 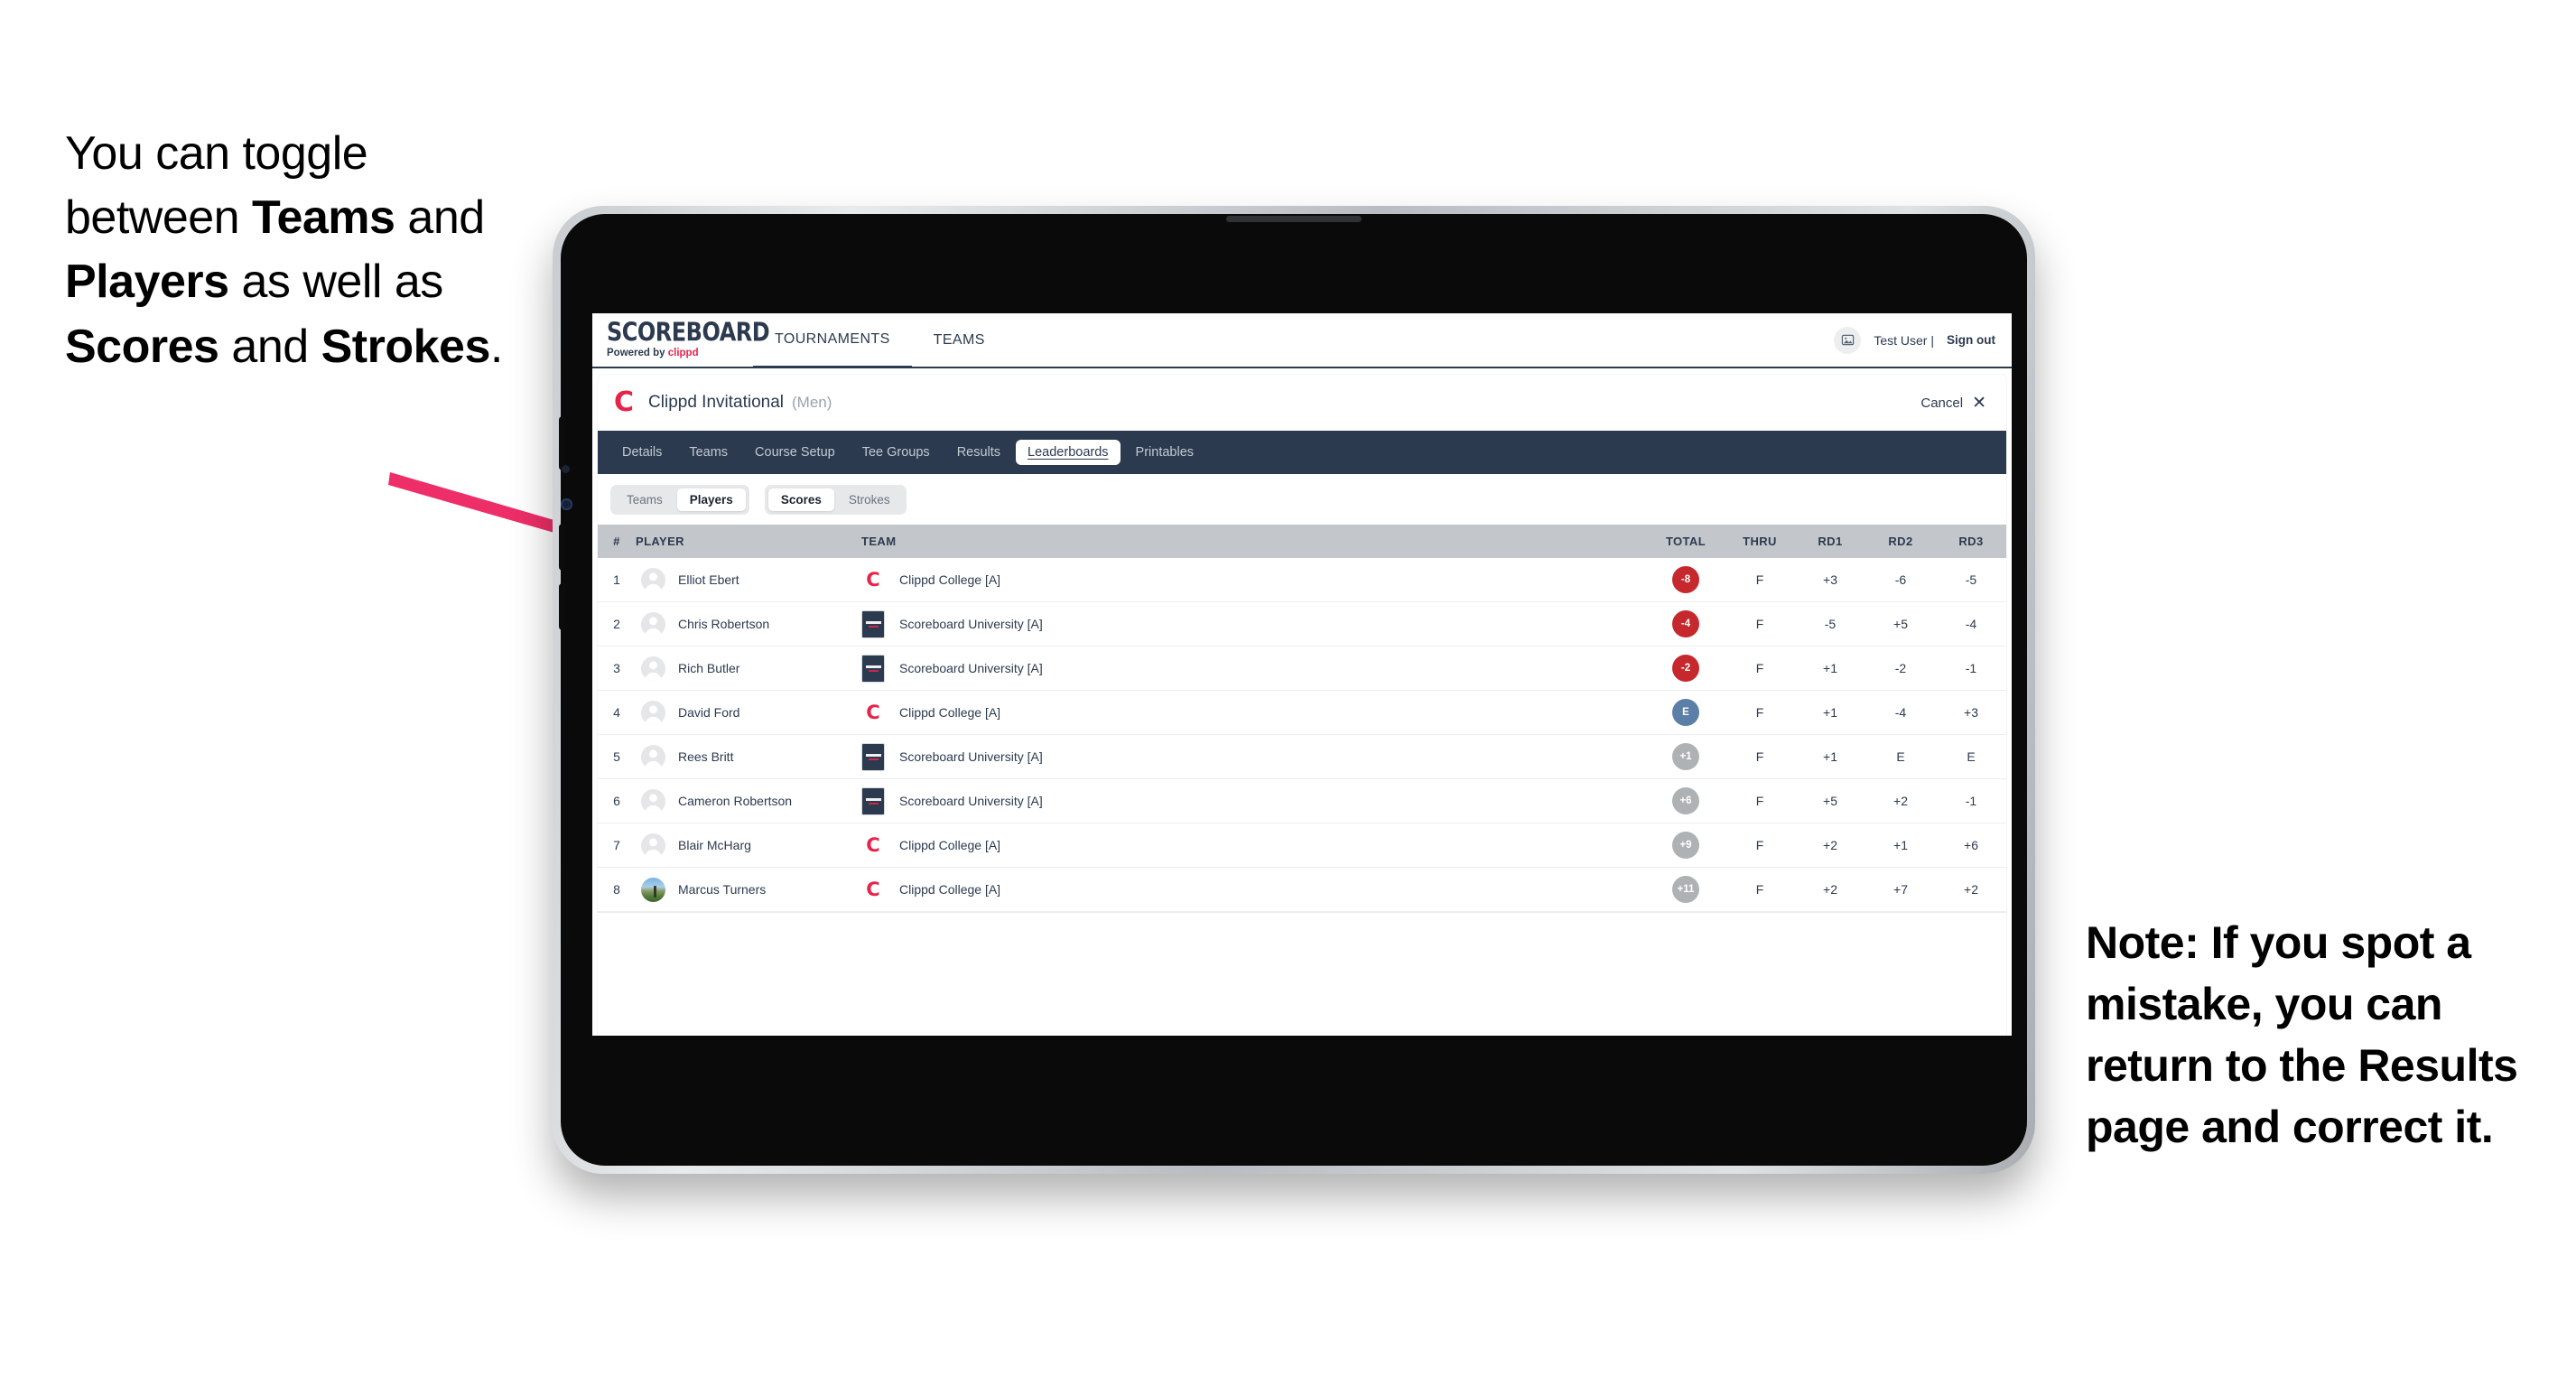 I want to click on cell-rank: 7, so click(x=617, y=845).